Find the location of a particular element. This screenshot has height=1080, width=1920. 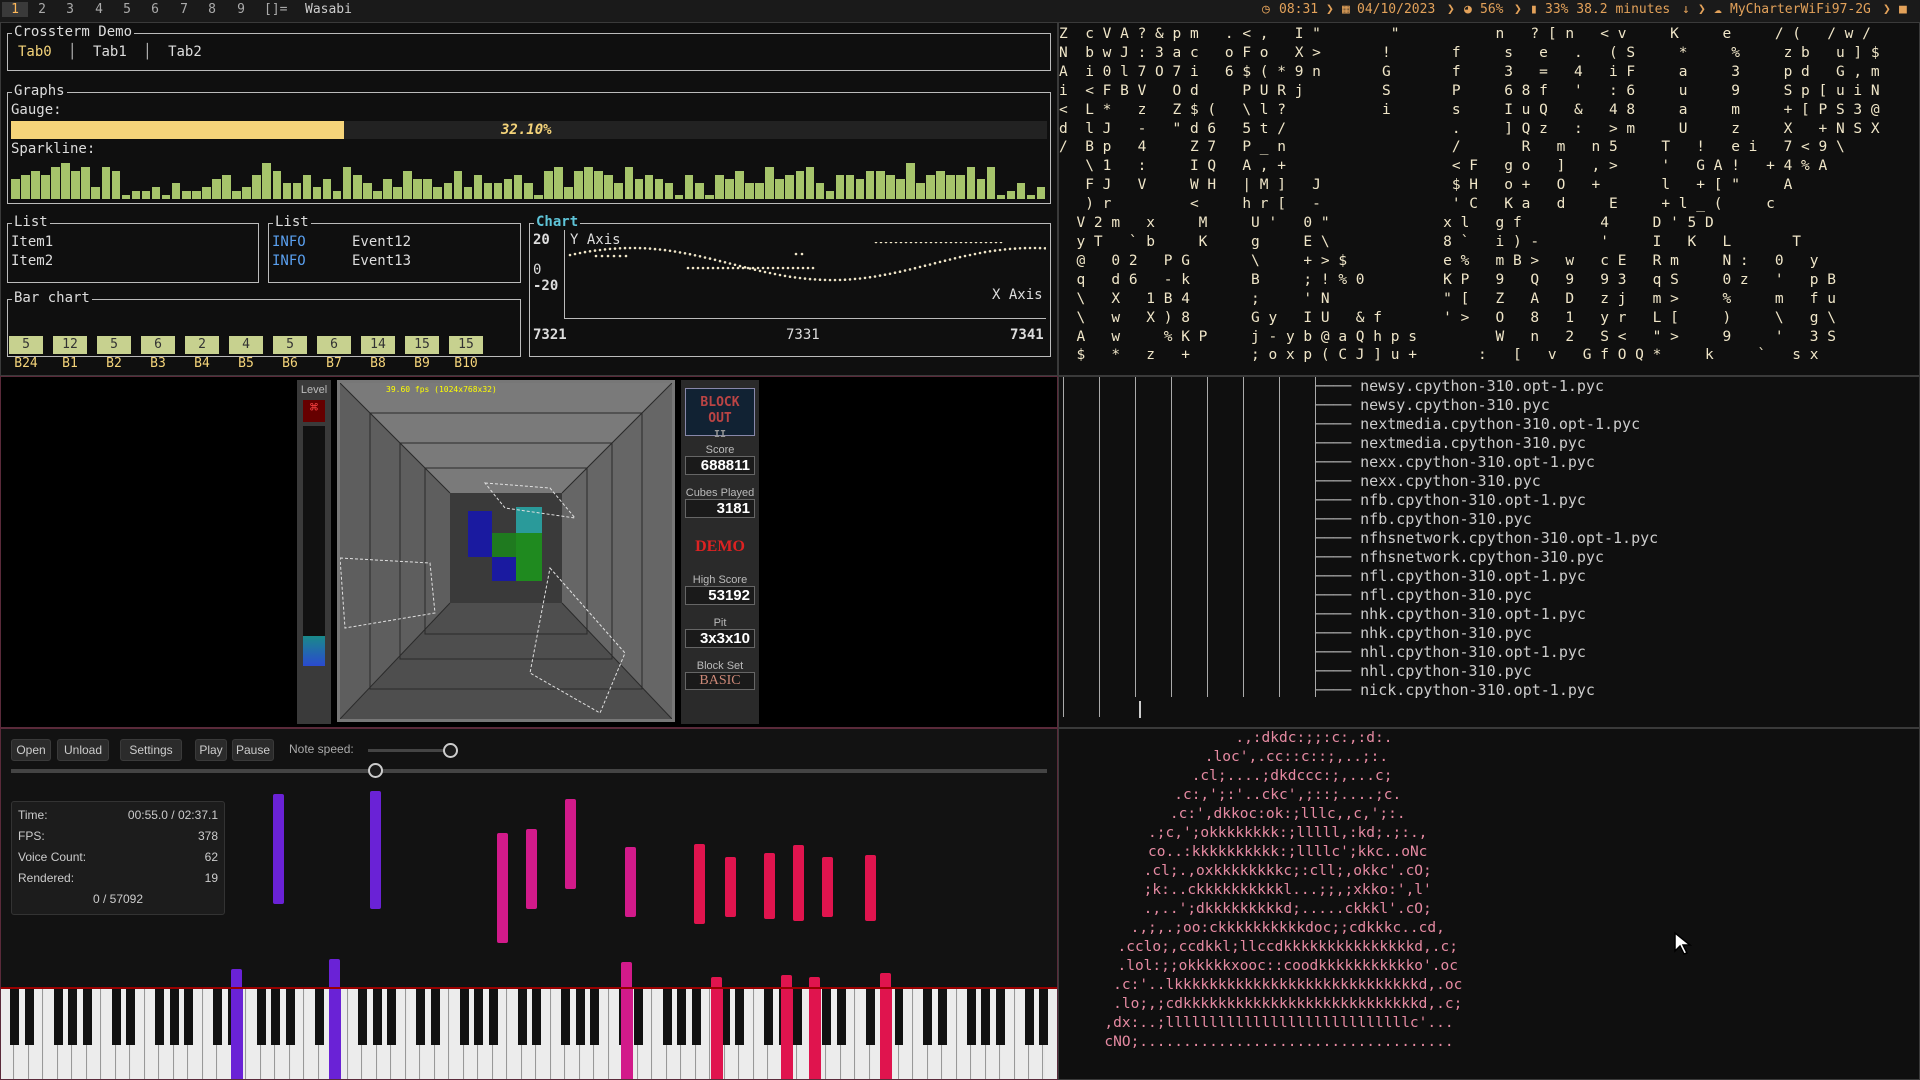

tab-2: Tab2 is located at coordinates (185, 52).